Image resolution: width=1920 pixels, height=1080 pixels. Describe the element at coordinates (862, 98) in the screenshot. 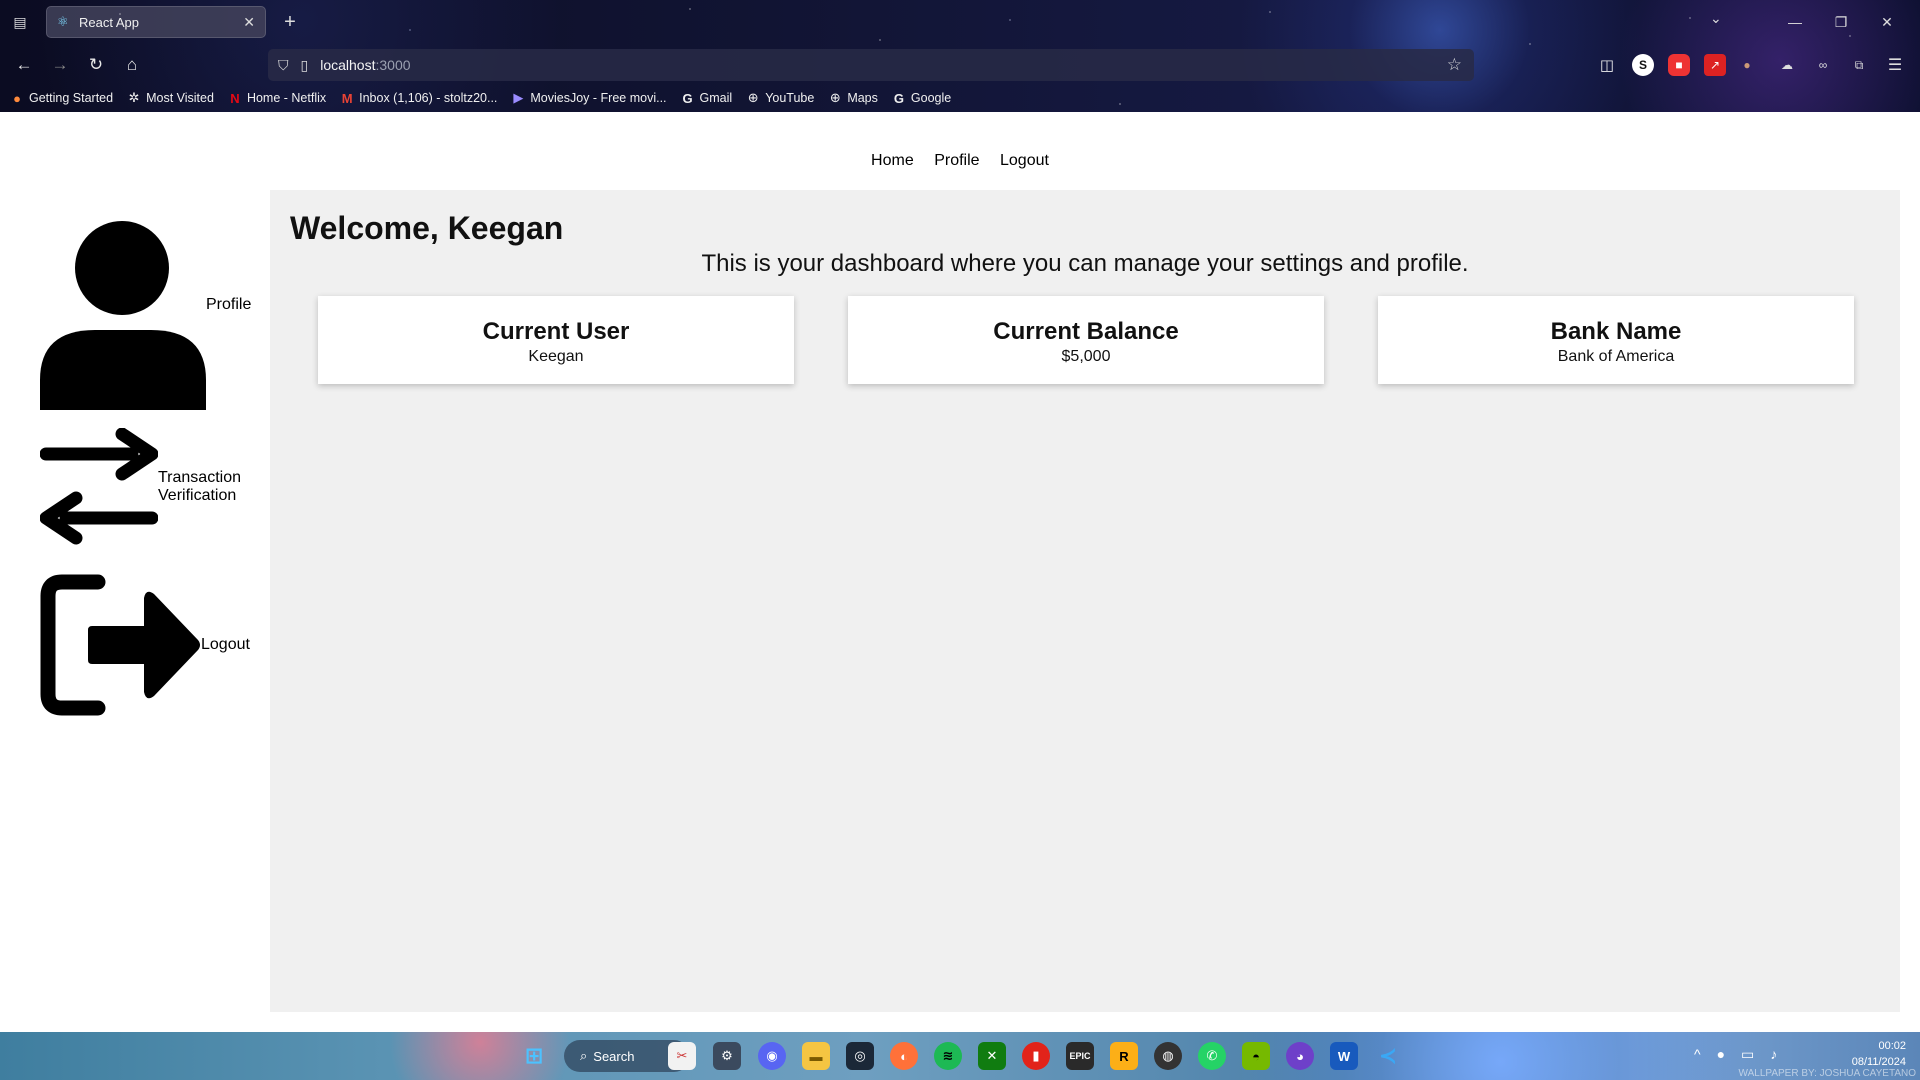

I see `bookmark-label: Maps` at that location.